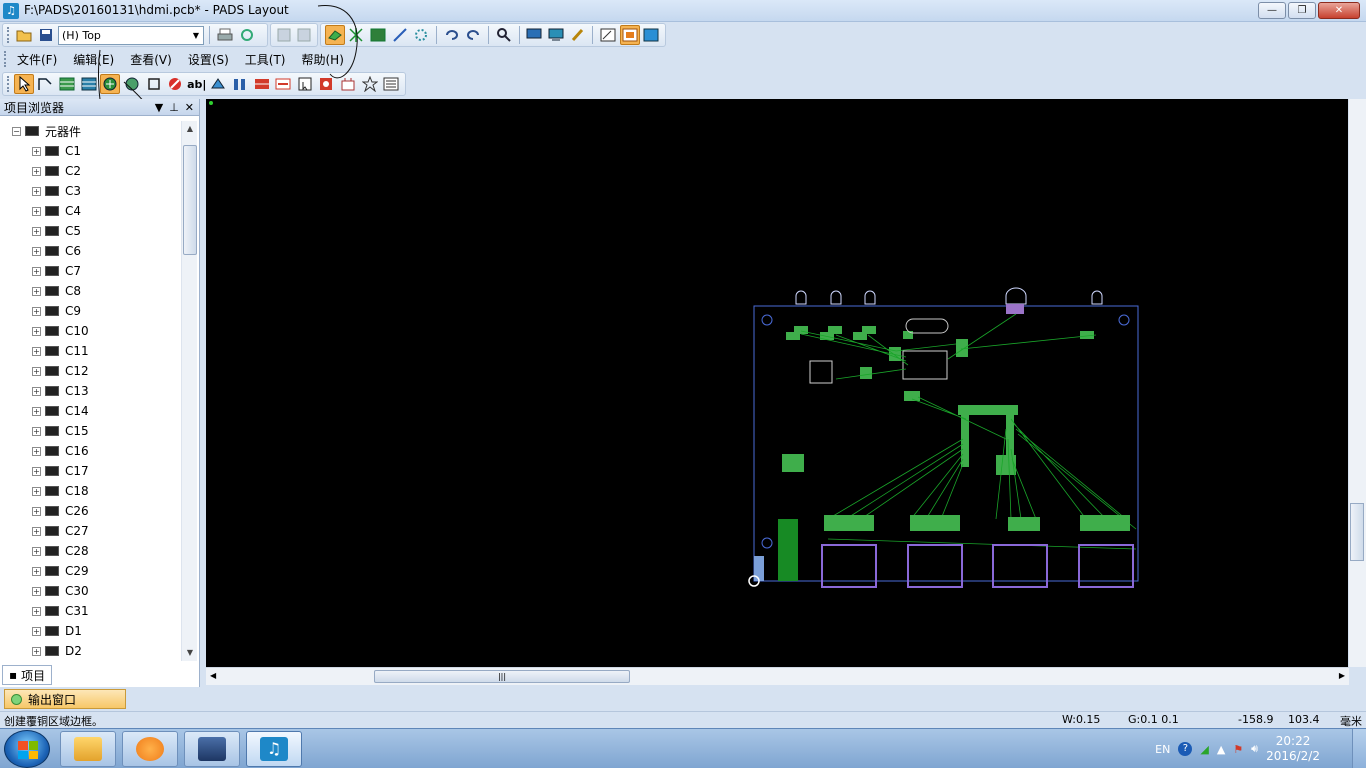 The image size is (1366, 768). What do you see at coordinates (1272, 10) in the screenshot?
I see `minimize-button: —` at bounding box center [1272, 10].